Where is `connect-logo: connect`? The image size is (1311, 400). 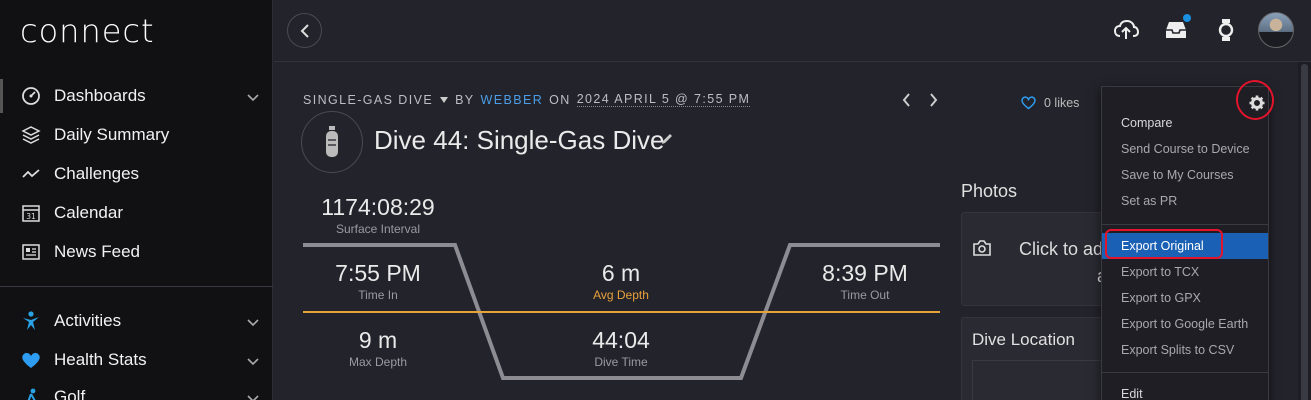 connect-logo: connect is located at coordinates (87, 31).